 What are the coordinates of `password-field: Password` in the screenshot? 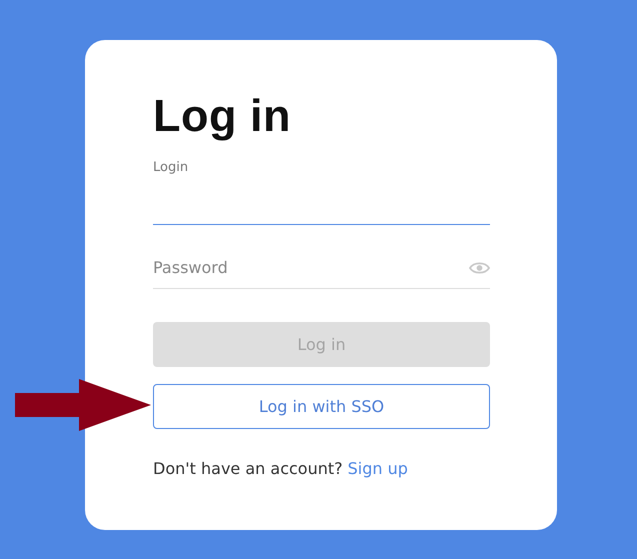 It's located at (321, 271).